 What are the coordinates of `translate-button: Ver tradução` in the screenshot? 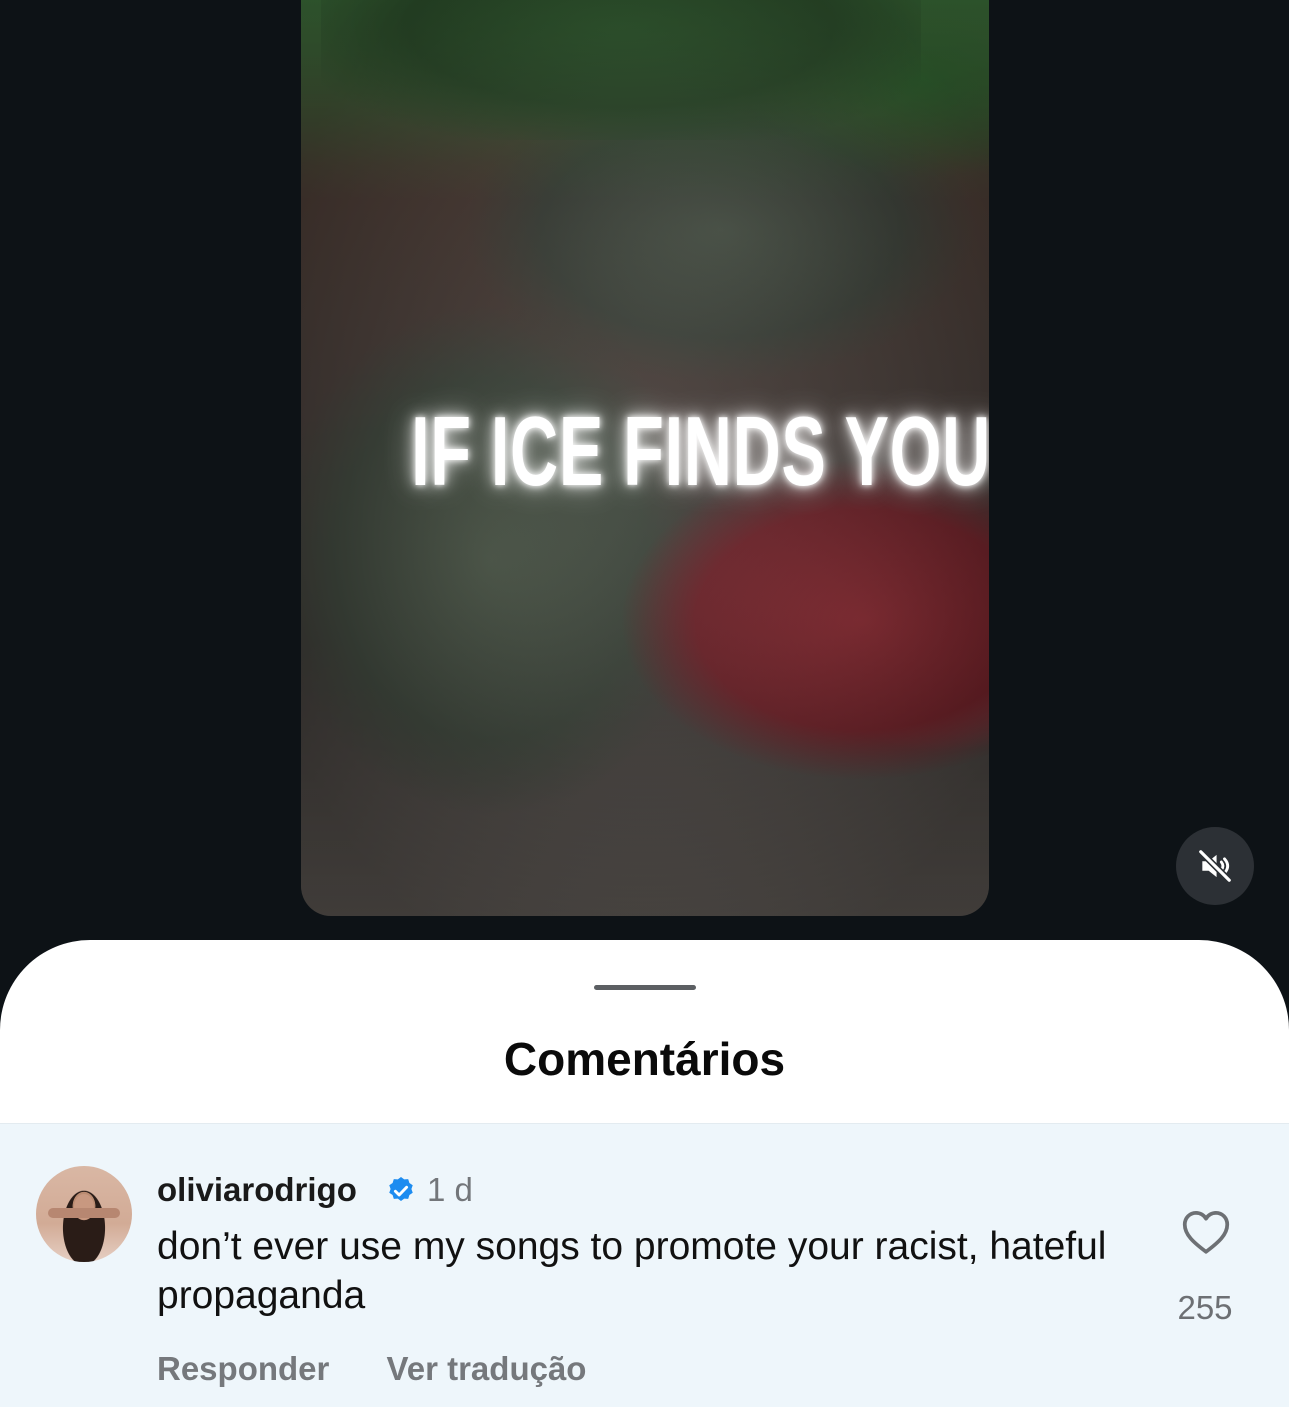 It's located at (487, 1368).